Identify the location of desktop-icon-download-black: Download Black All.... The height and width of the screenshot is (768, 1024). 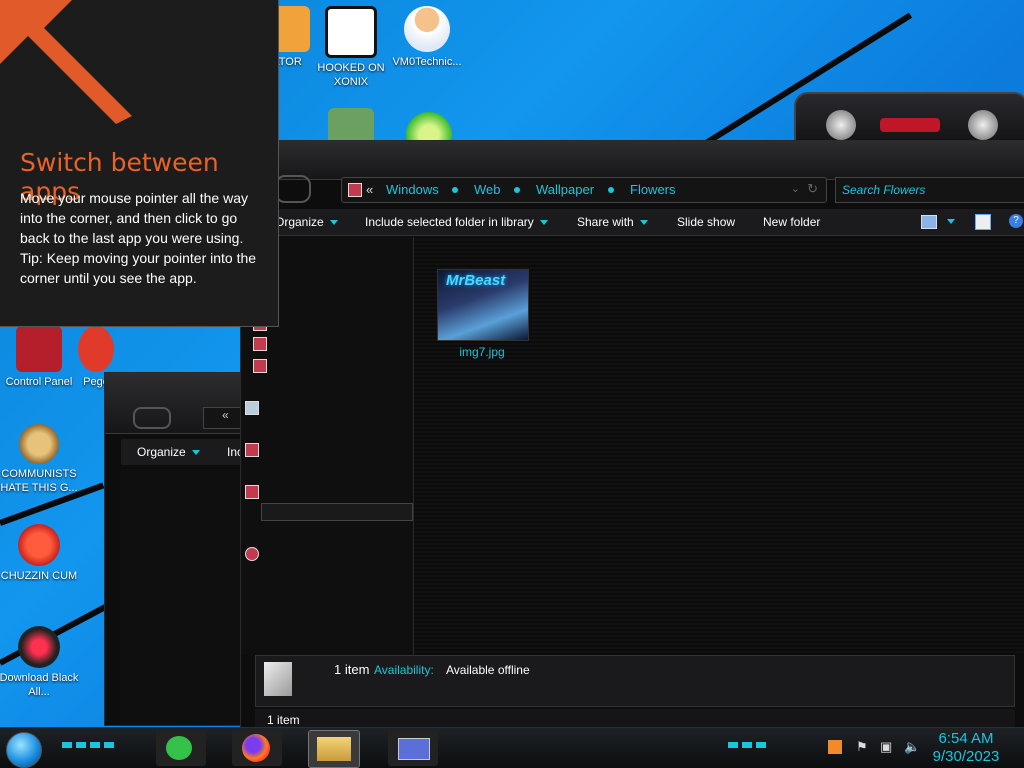
(41, 662).